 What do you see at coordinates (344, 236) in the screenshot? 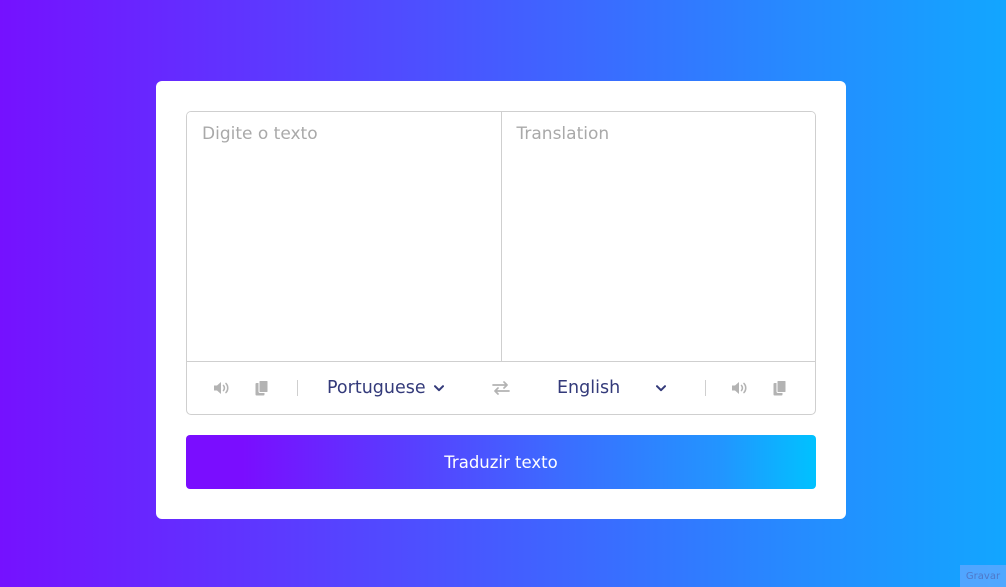
I see `source-text-input` at bounding box center [344, 236].